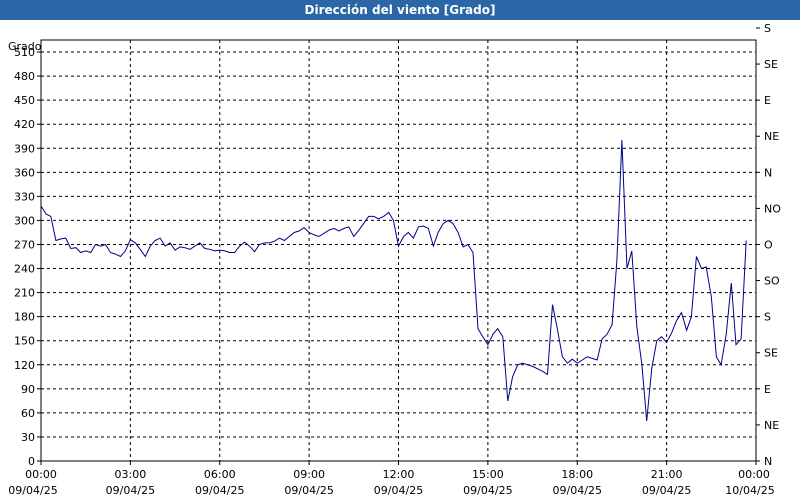 This screenshot has width=800, height=500. What do you see at coordinates (24, 148) in the screenshot?
I see `y-tick-label: 390` at bounding box center [24, 148].